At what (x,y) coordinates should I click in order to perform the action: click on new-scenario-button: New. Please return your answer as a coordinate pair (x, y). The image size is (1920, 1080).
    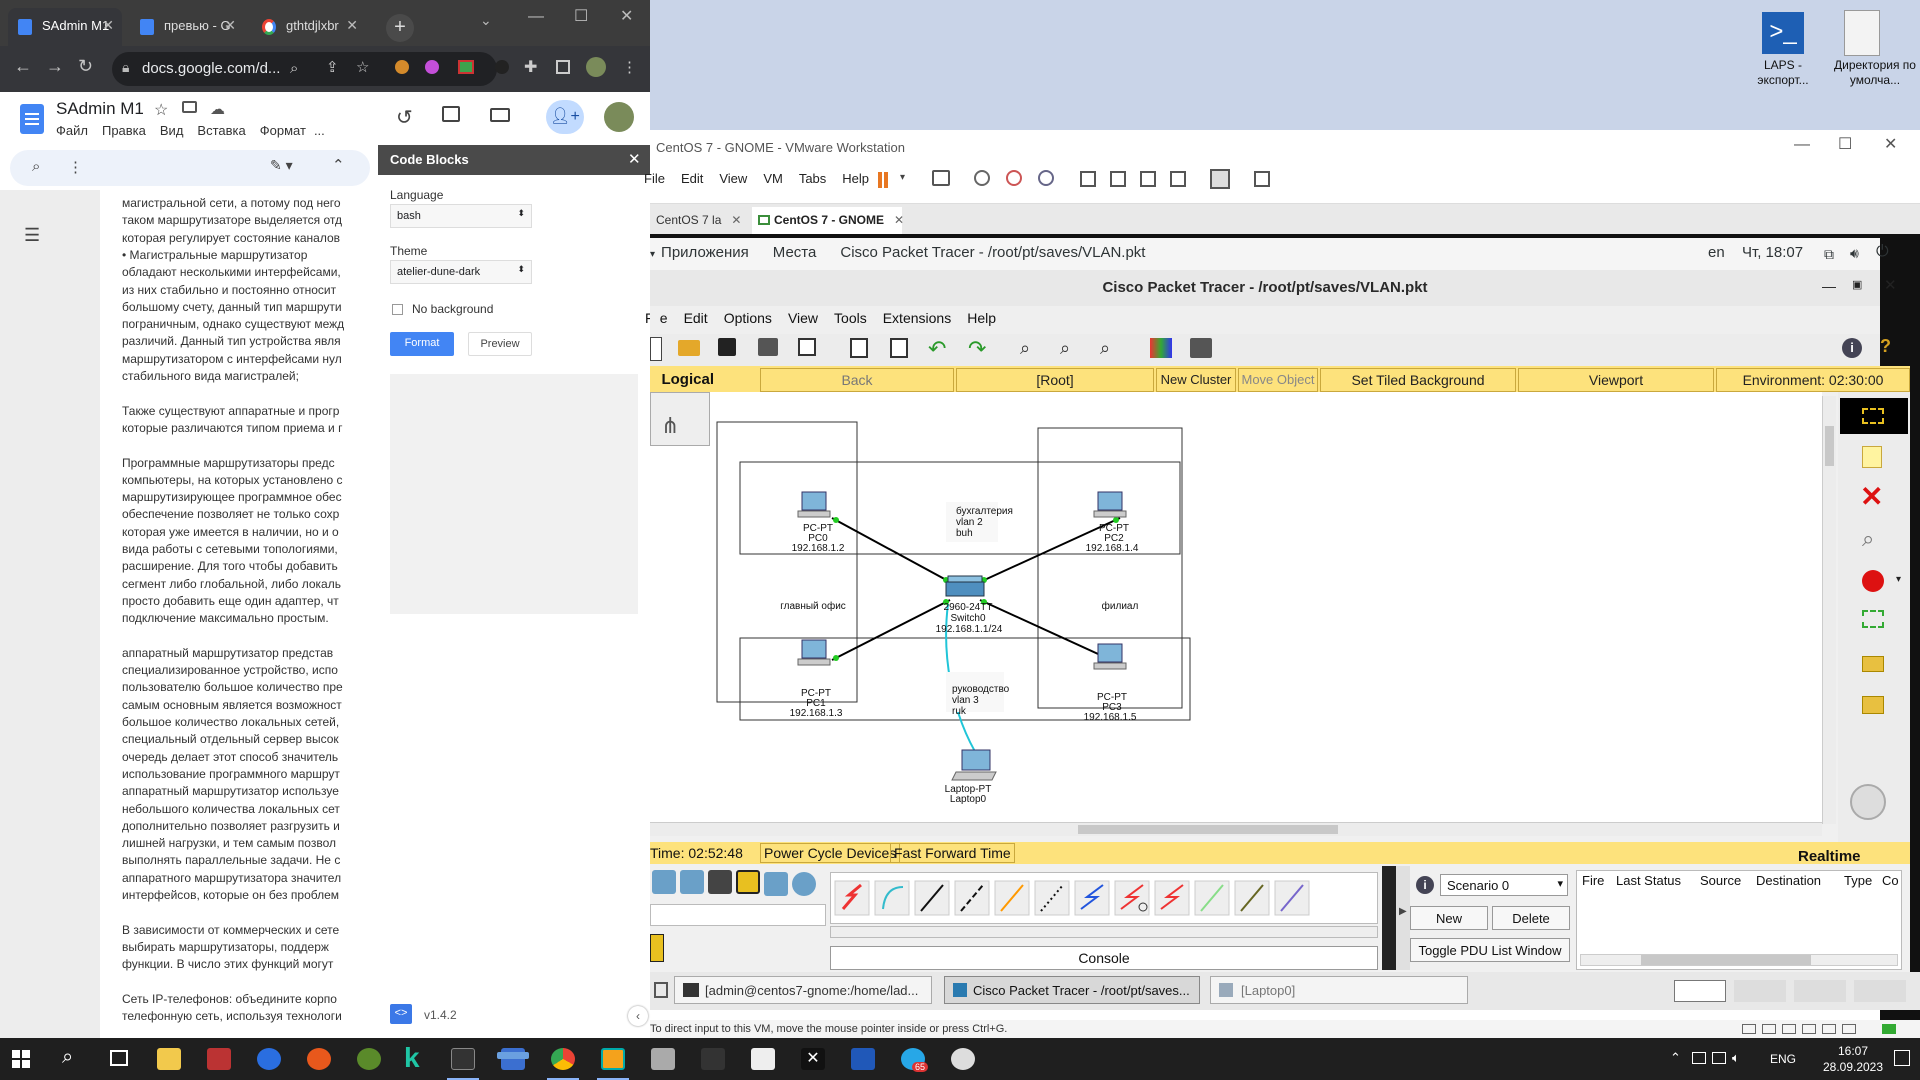
    Looking at the image, I should click on (1449, 918).